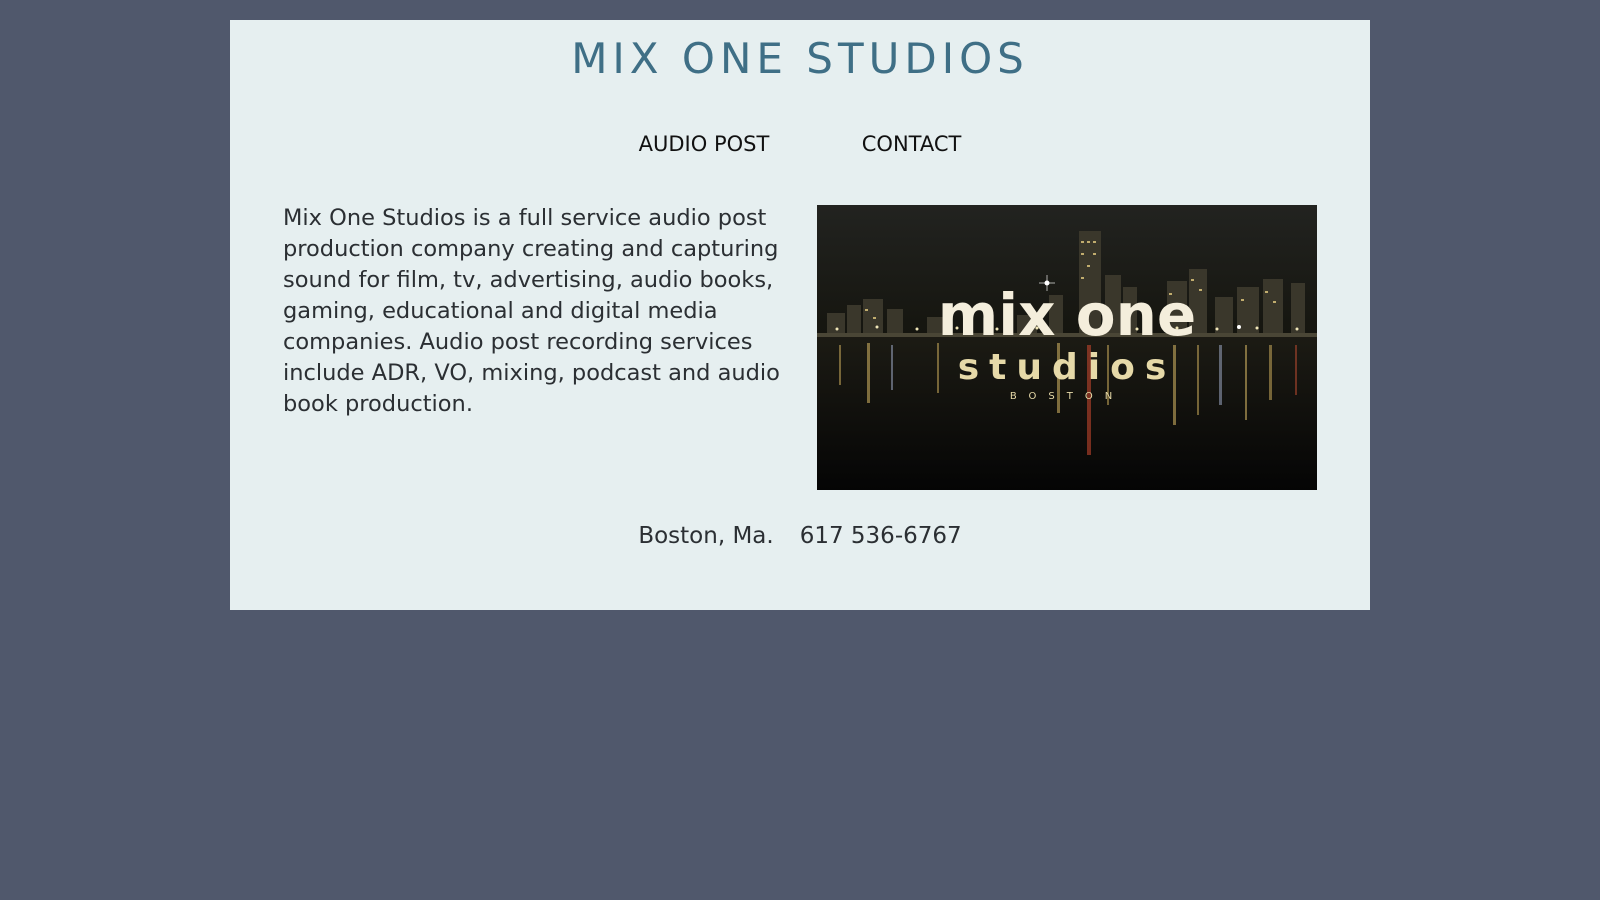  What do you see at coordinates (704, 144) in the screenshot?
I see `nav-item-audio-post: AUDIO POST` at bounding box center [704, 144].